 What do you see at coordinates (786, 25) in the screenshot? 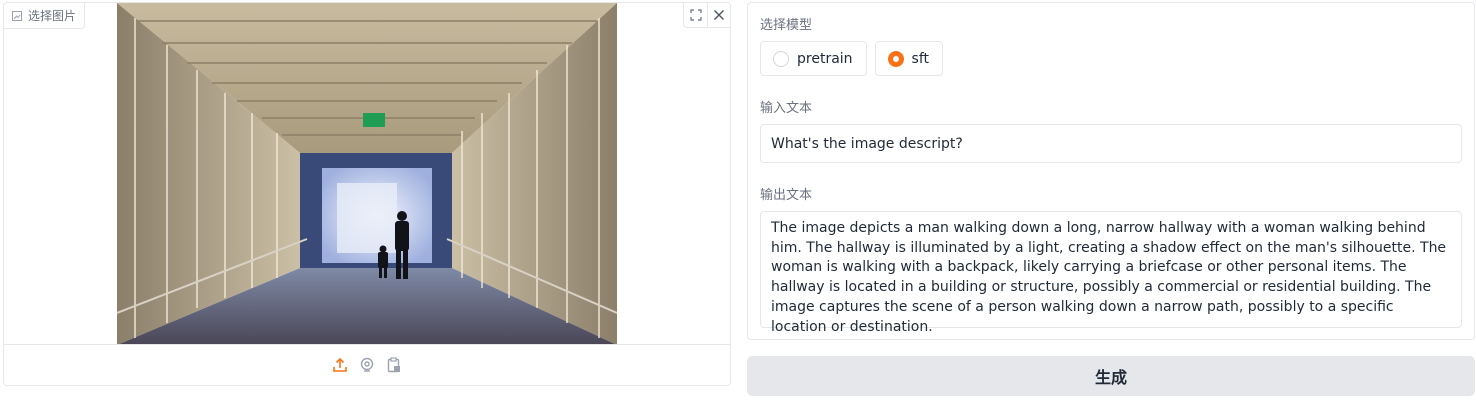
I see `model-select-label: 选择模型` at bounding box center [786, 25].